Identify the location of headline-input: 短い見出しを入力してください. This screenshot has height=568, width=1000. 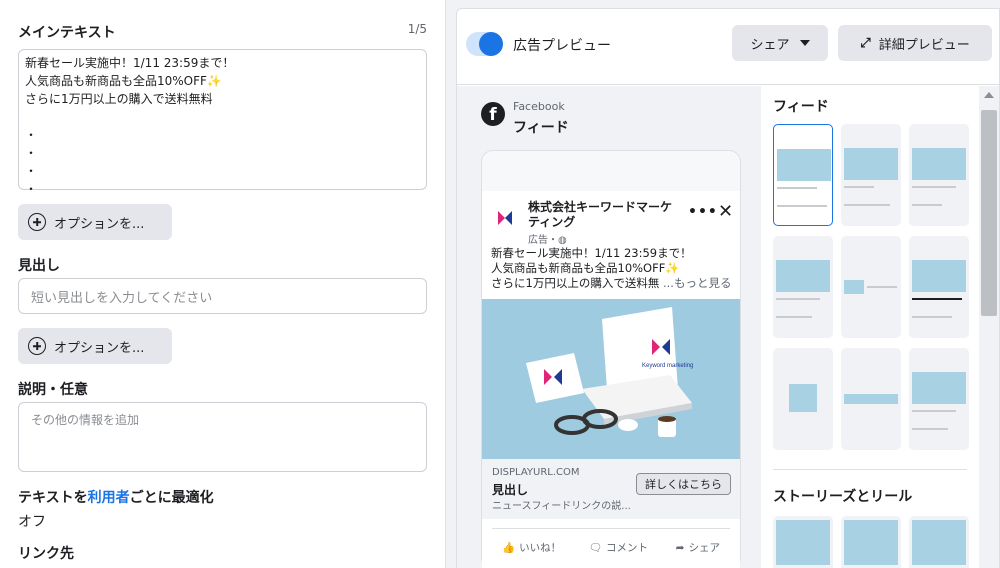
(222, 296).